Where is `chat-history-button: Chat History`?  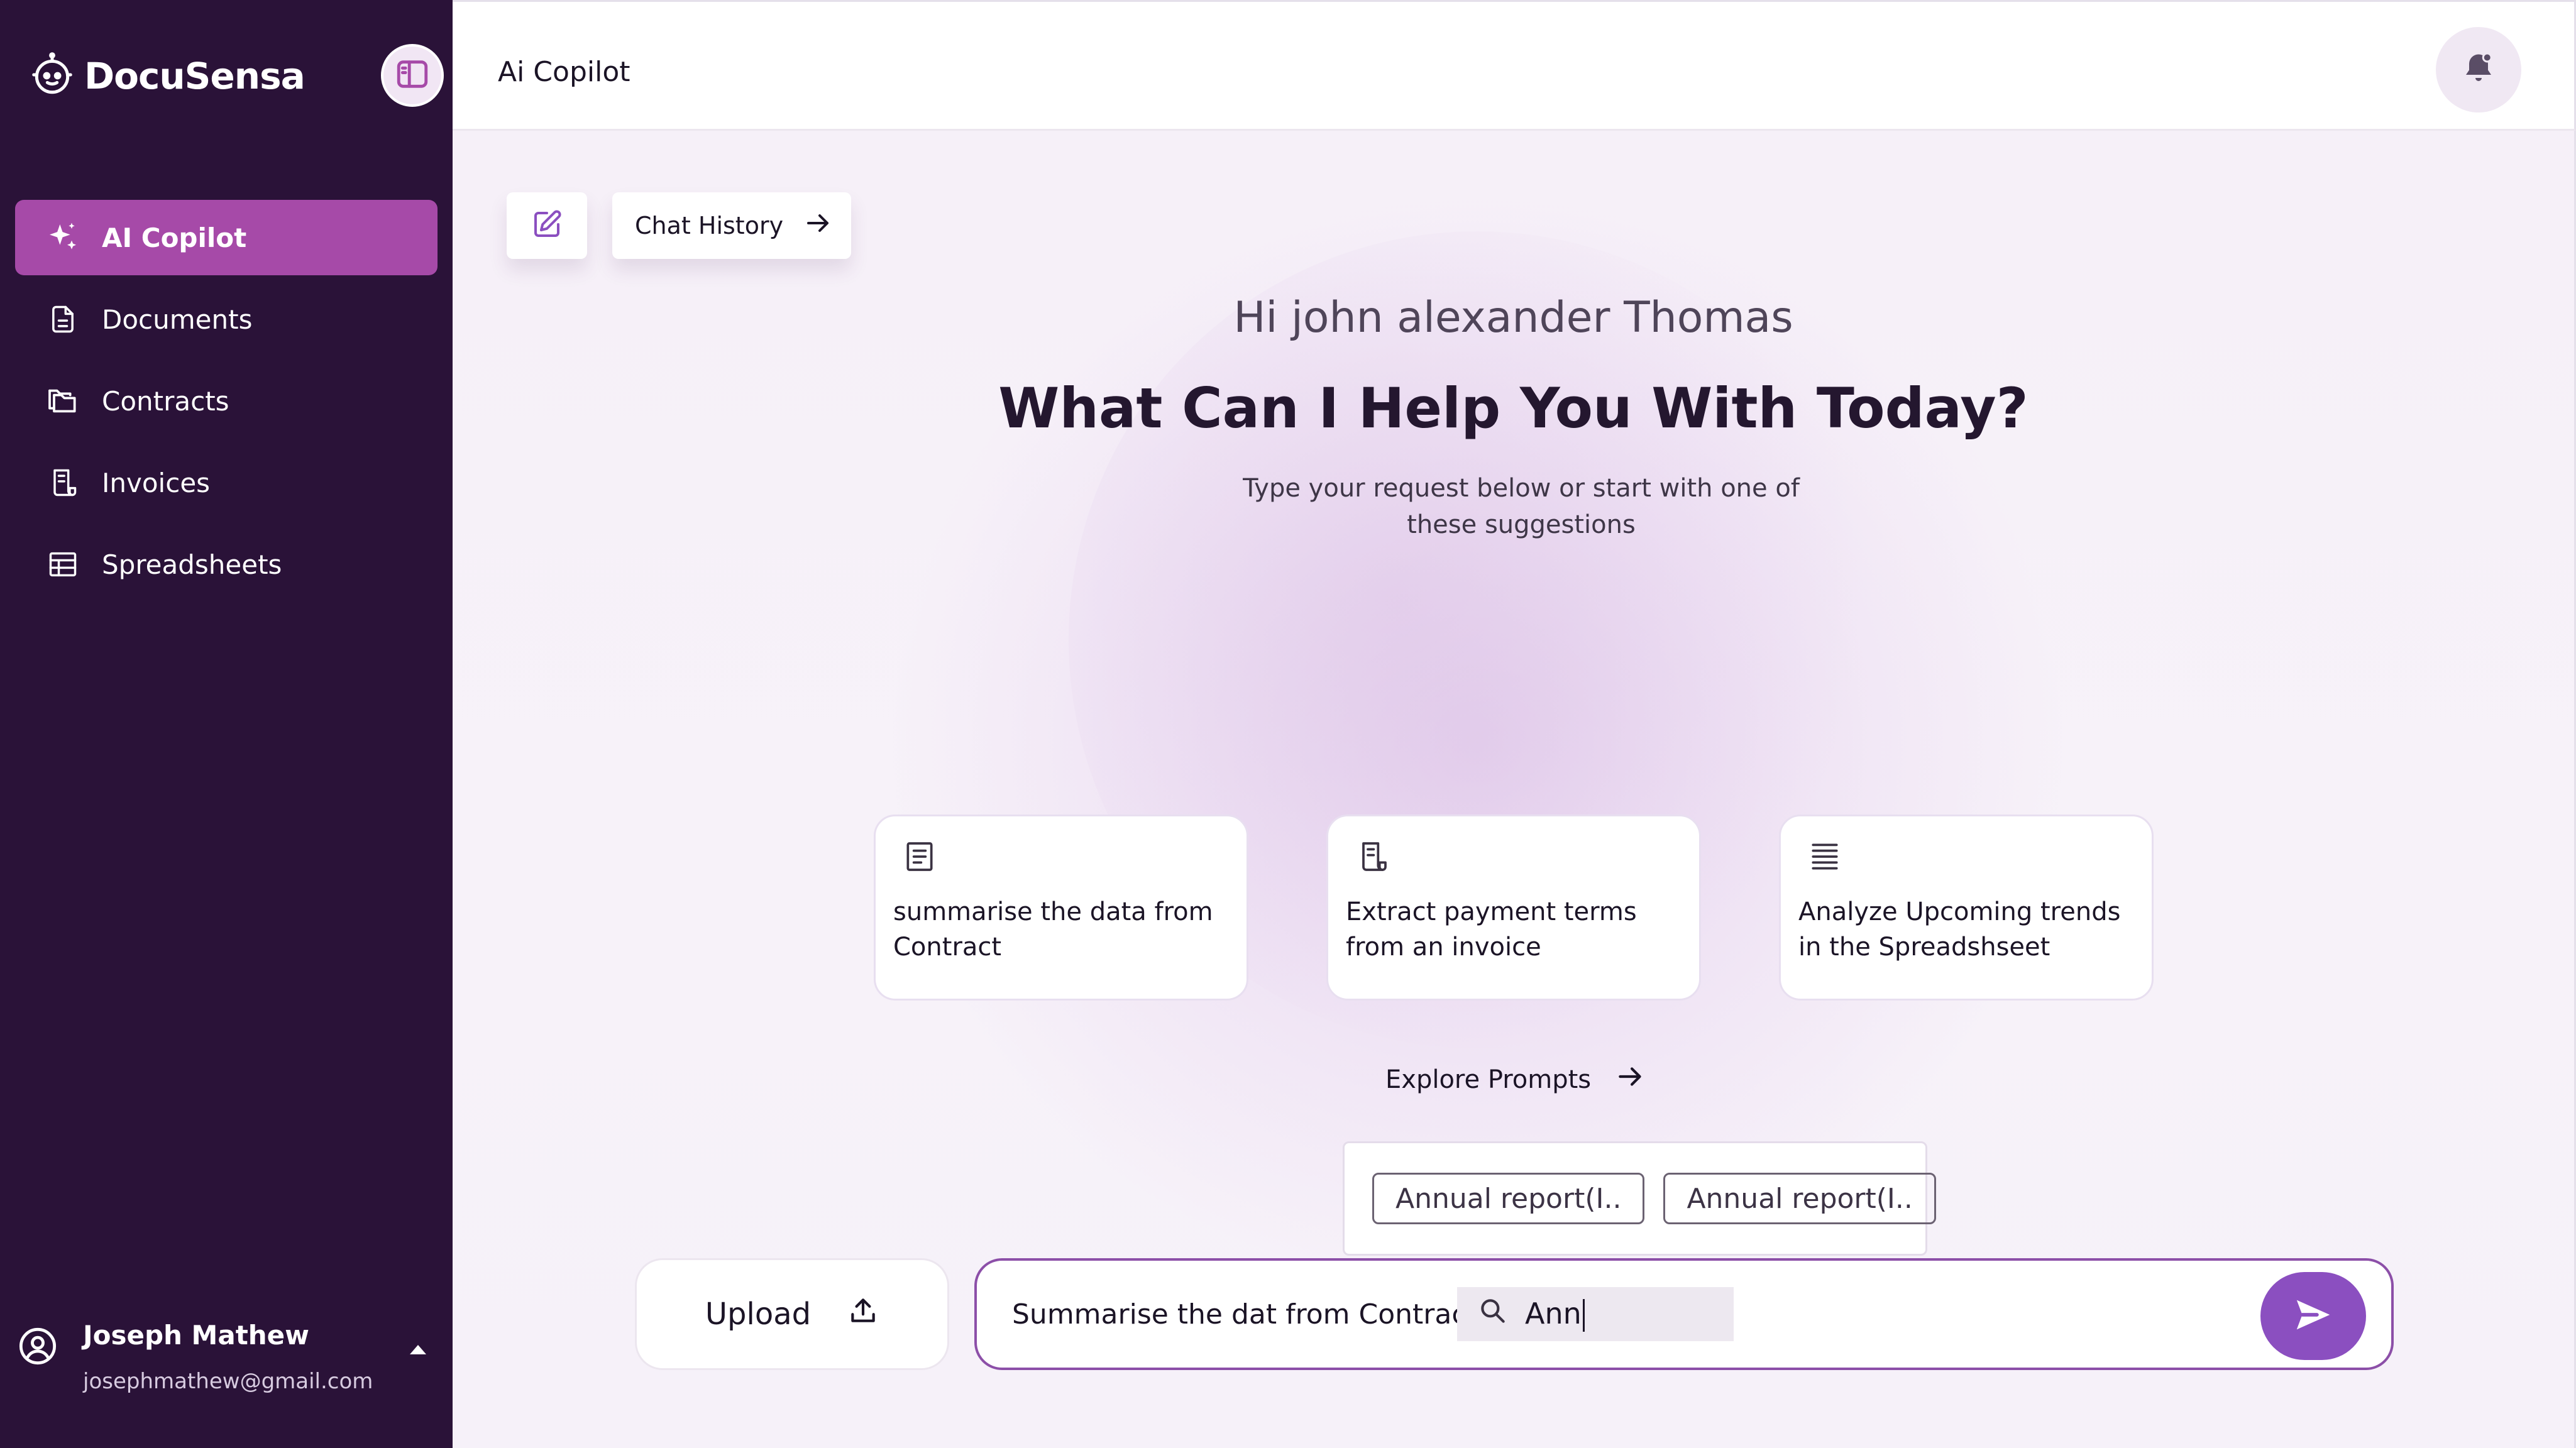 chat-history-button: Chat History is located at coordinates (732, 225).